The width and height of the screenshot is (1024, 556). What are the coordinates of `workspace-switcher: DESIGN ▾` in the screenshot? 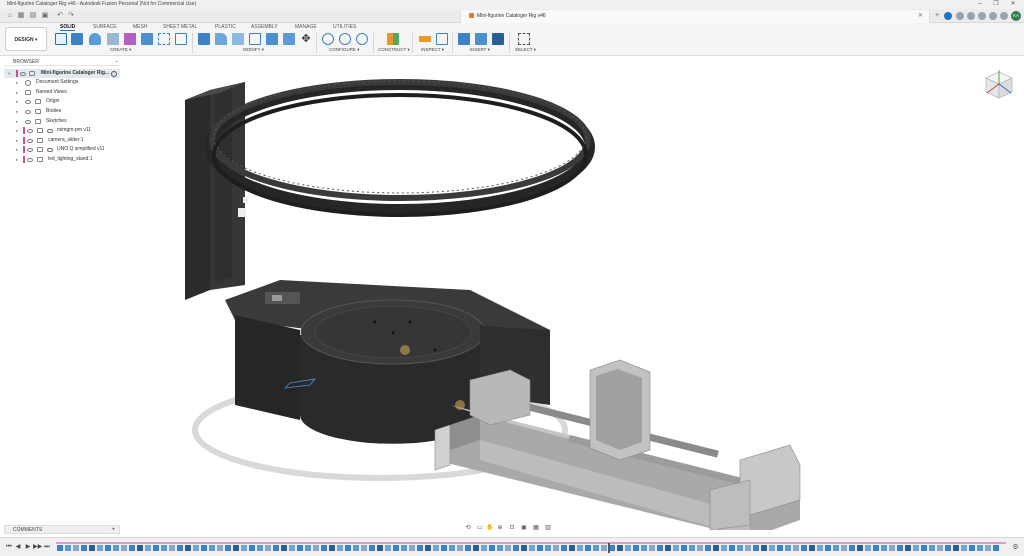 It's located at (26, 39).